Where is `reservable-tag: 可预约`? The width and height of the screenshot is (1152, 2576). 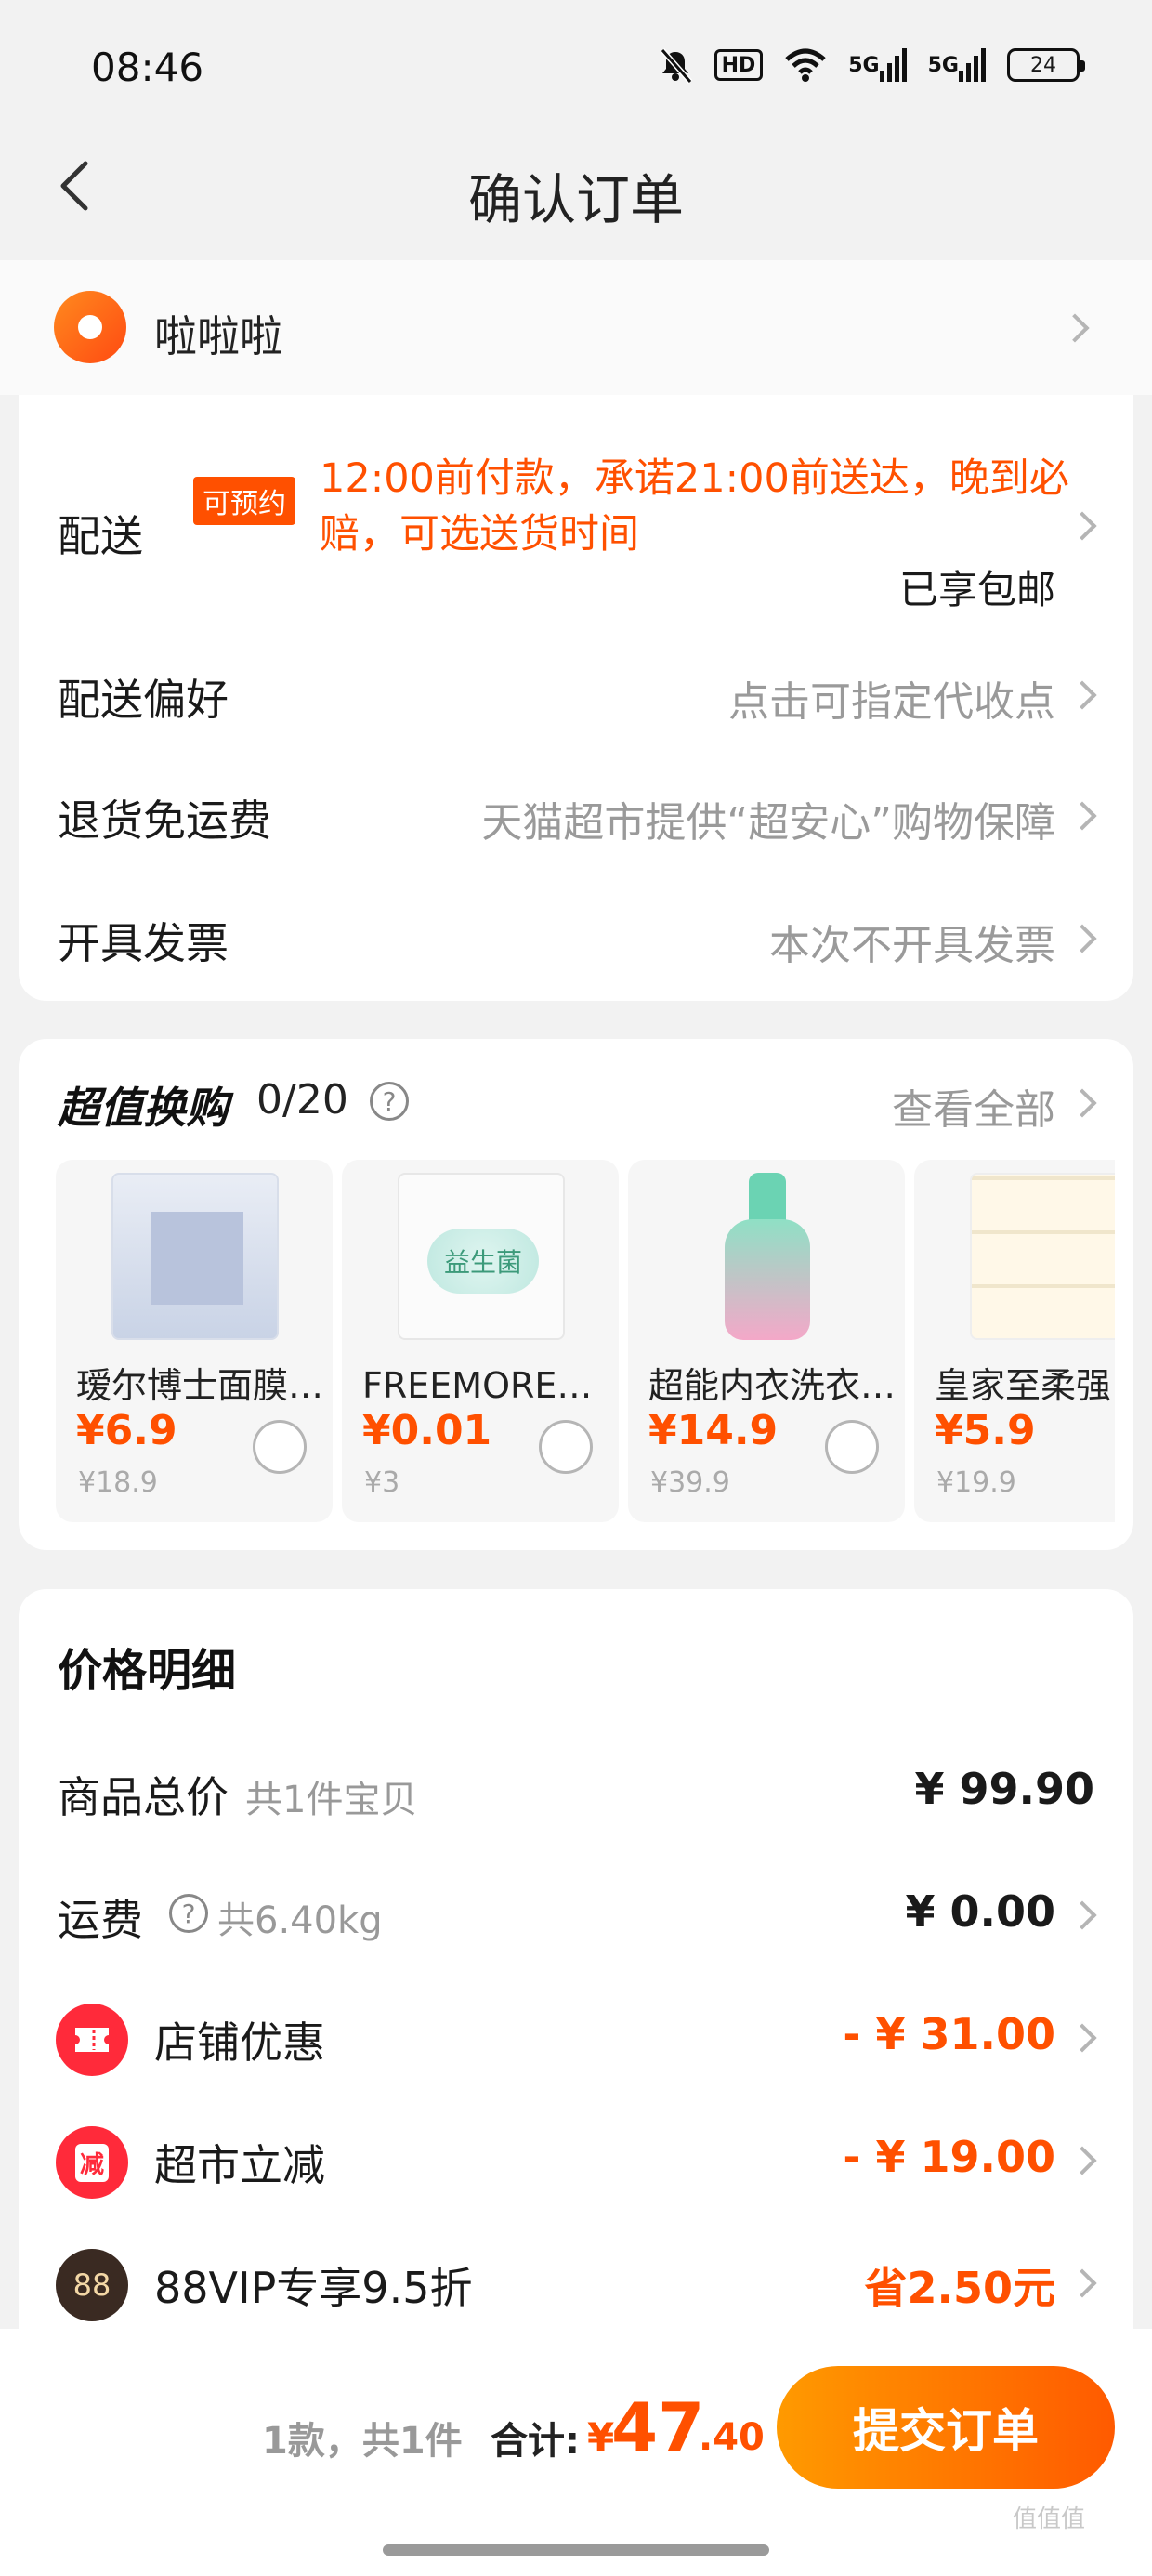 reservable-tag: 可预约 is located at coordinates (244, 501).